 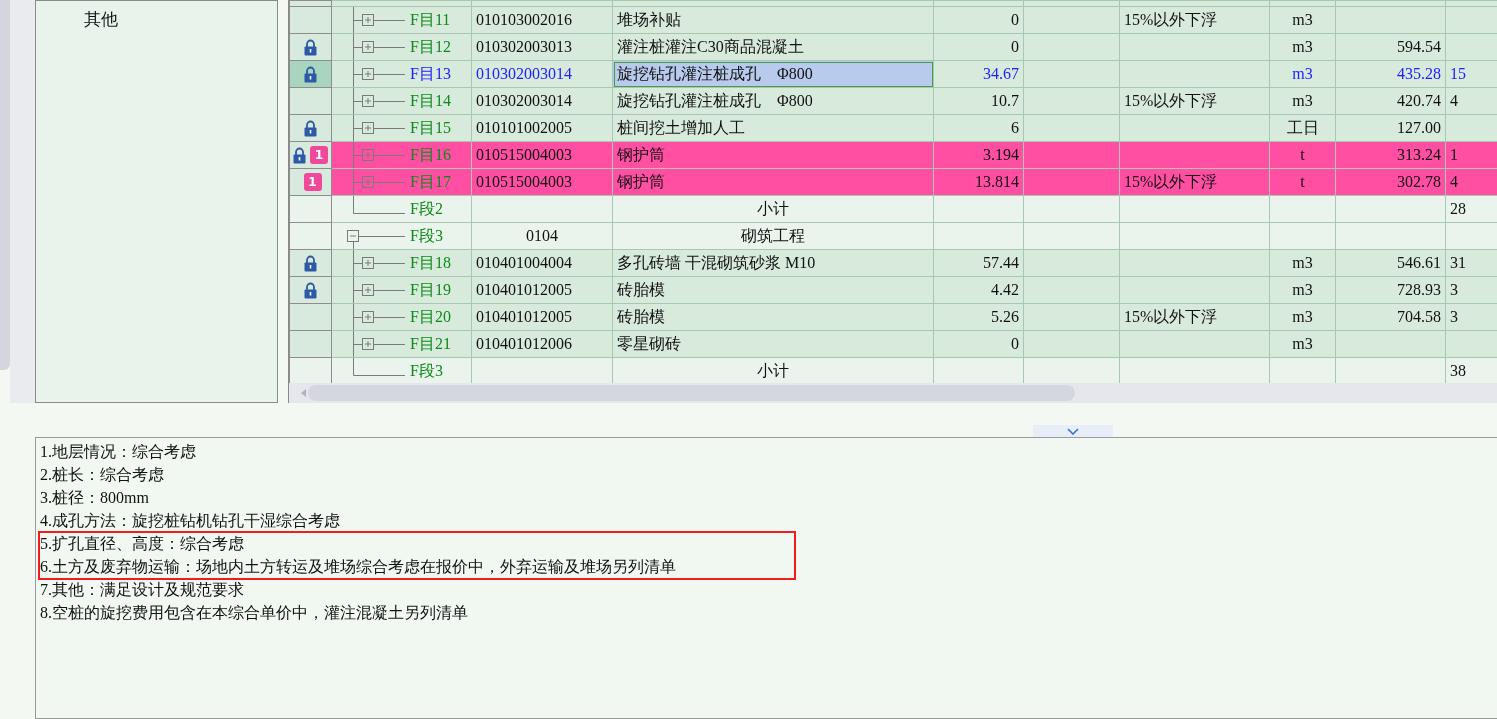 What do you see at coordinates (1458, 73) in the screenshot?
I see `total-cell: 15` at bounding box center [1458, 73].